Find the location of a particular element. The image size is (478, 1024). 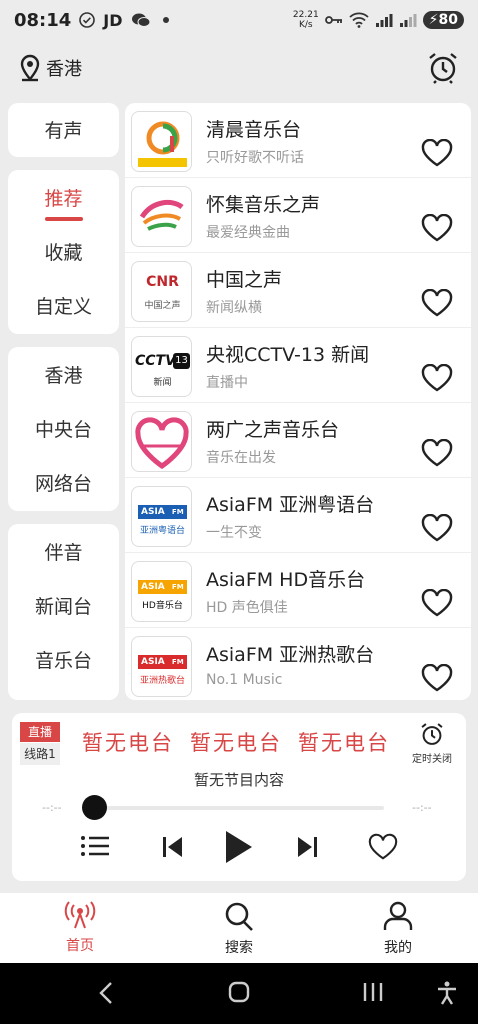

nav-mine: 我的 is located at coordinates (398, 929).